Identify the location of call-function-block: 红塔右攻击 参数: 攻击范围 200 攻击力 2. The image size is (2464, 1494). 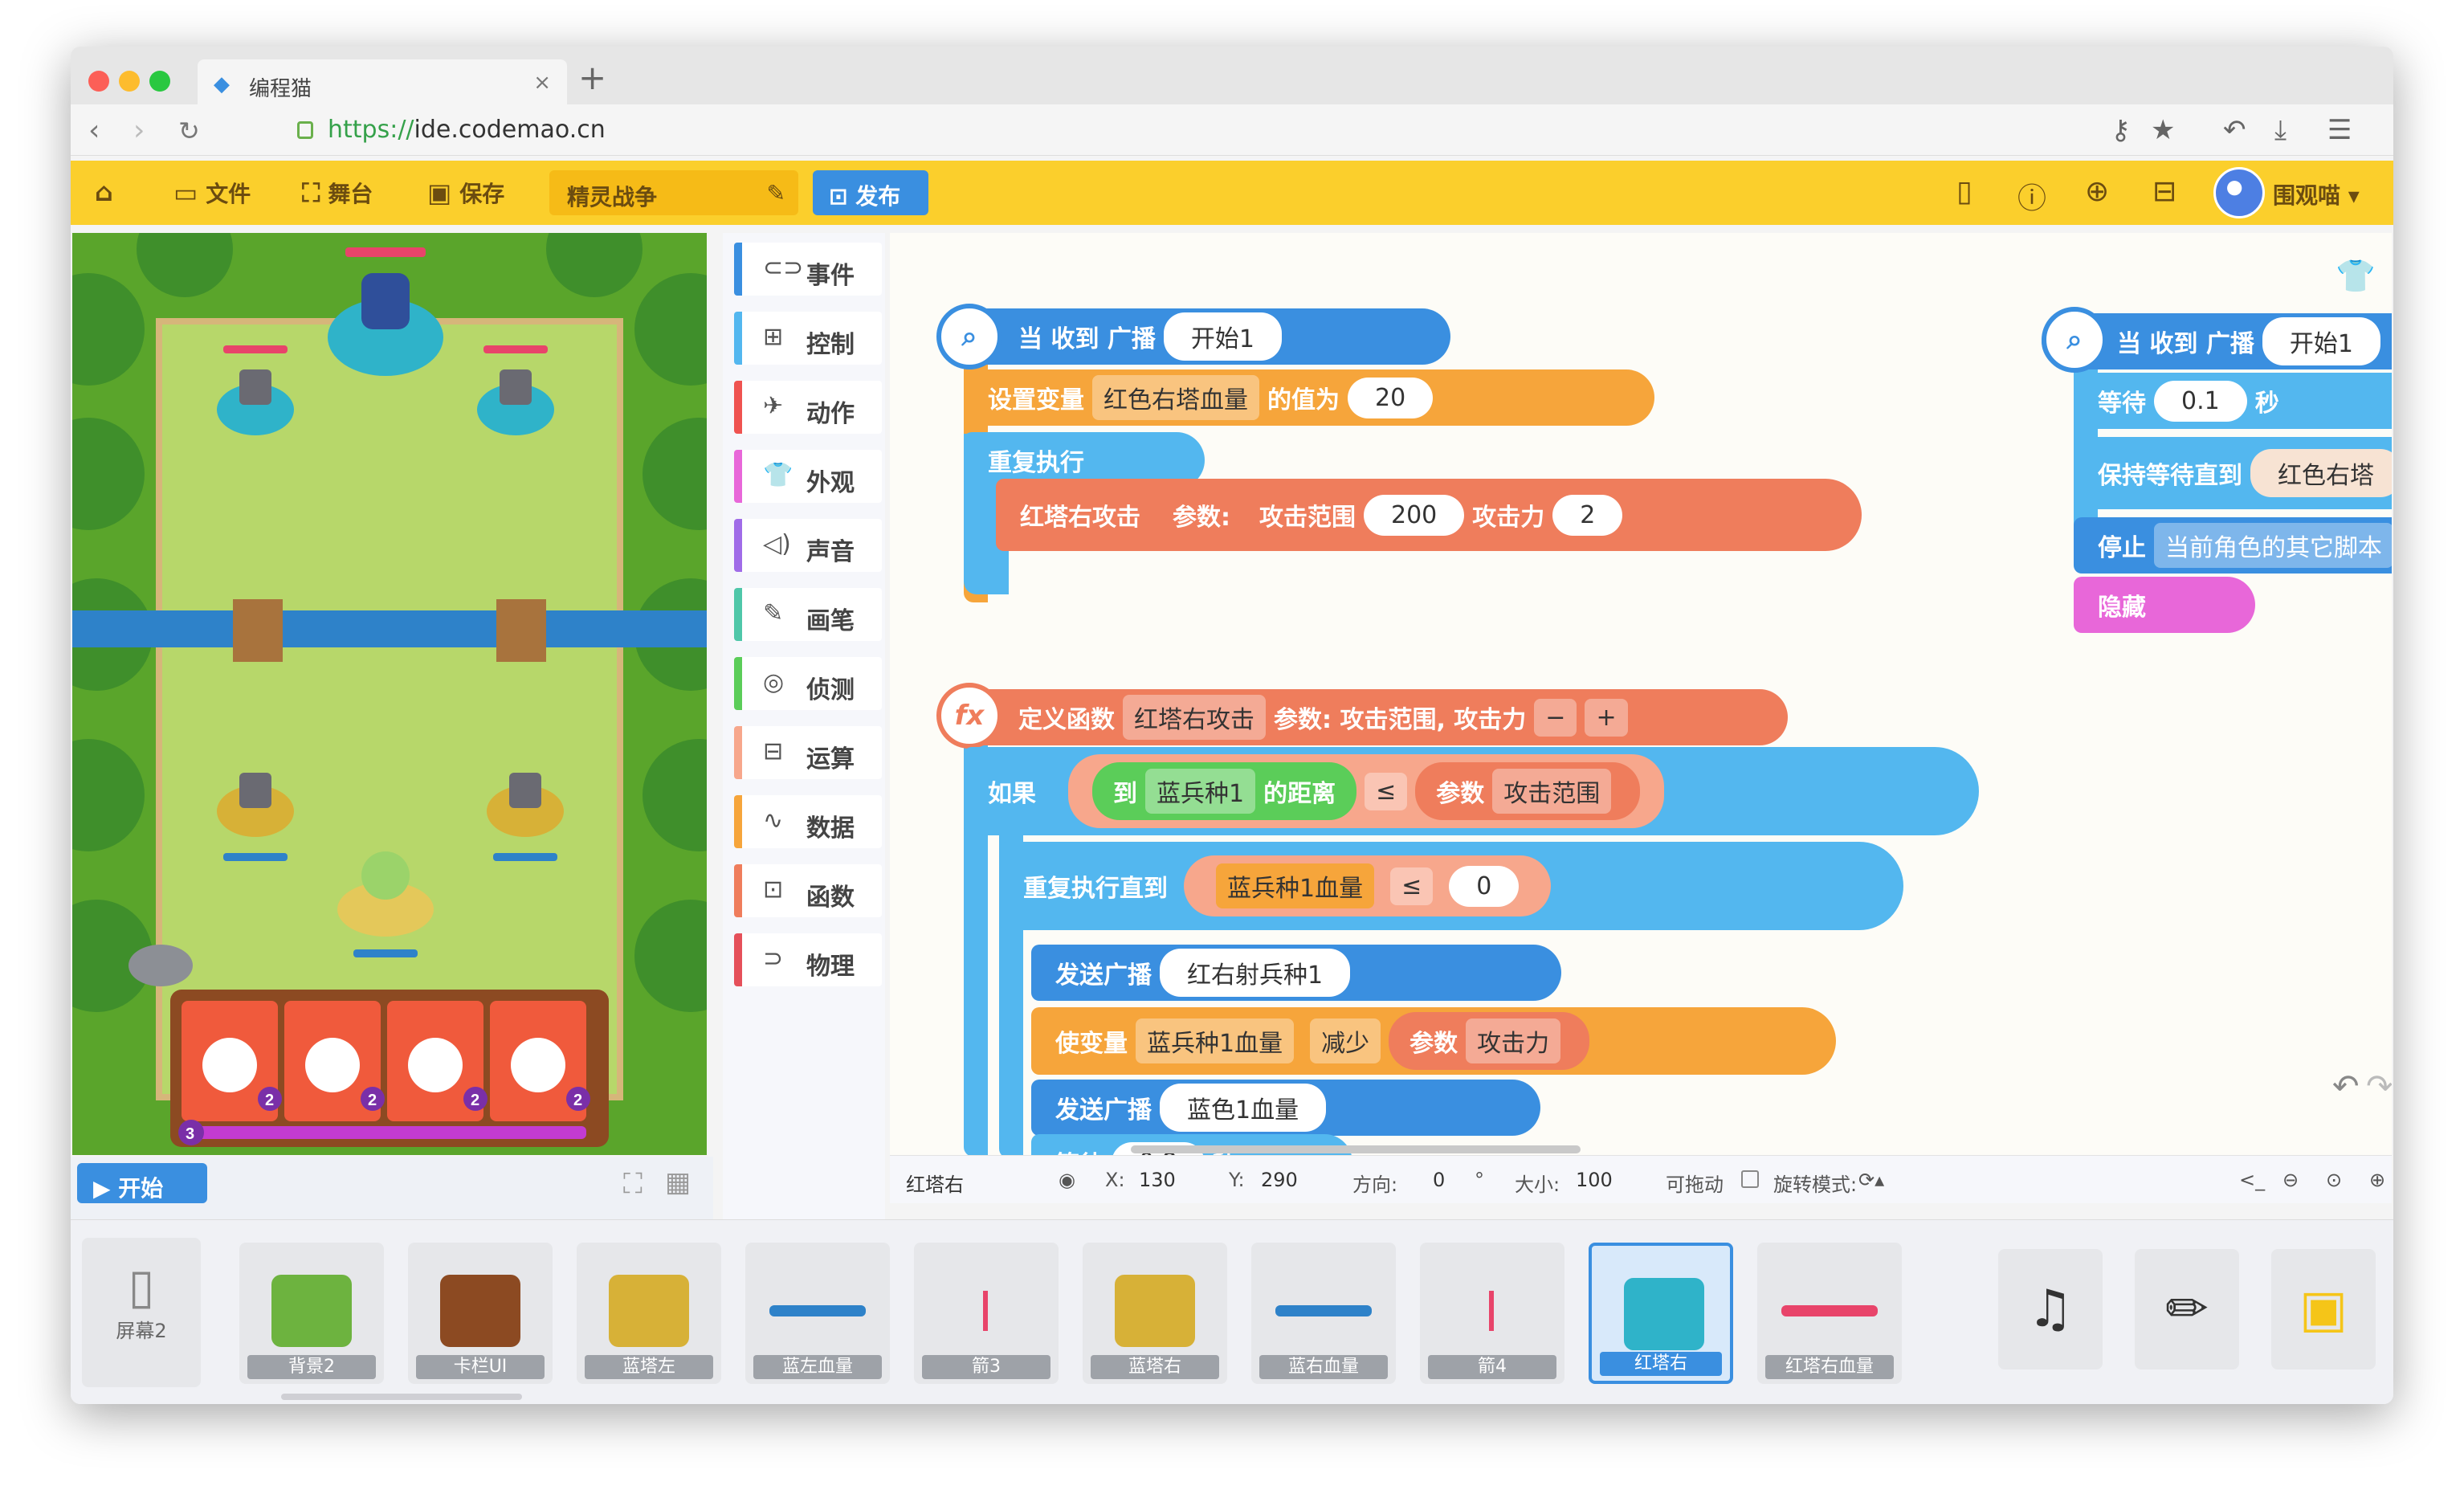
(1429, 515).